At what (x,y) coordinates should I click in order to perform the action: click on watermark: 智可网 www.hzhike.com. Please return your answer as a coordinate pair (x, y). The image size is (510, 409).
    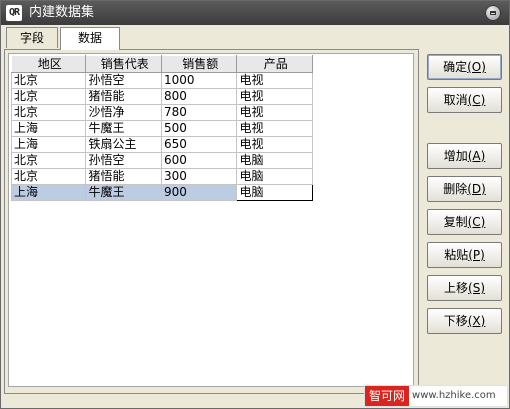
    Looking at the image, I should click on (436, 396).